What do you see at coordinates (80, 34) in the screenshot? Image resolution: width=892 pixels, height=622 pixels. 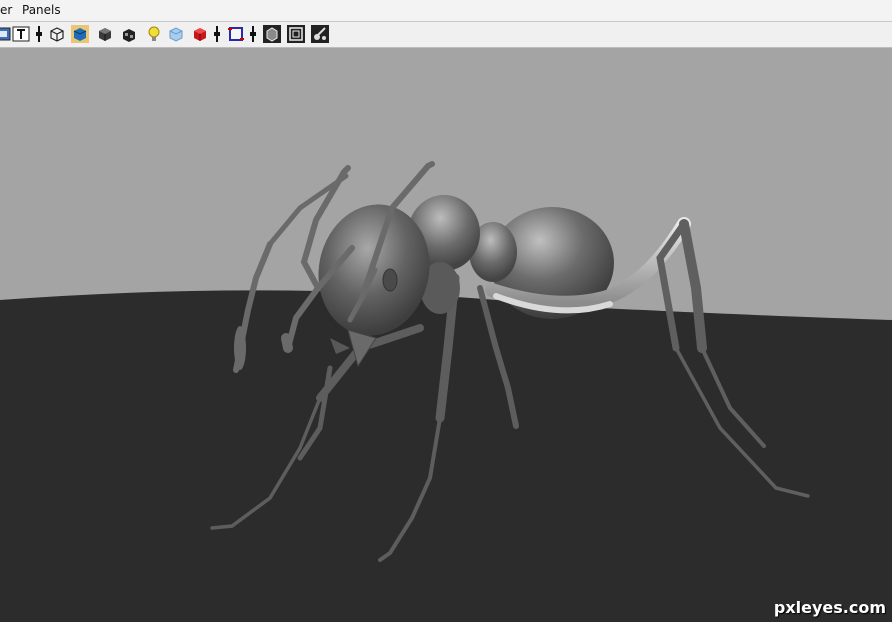 I see `smooth-shade-icon` at bounding box center [80, 34].